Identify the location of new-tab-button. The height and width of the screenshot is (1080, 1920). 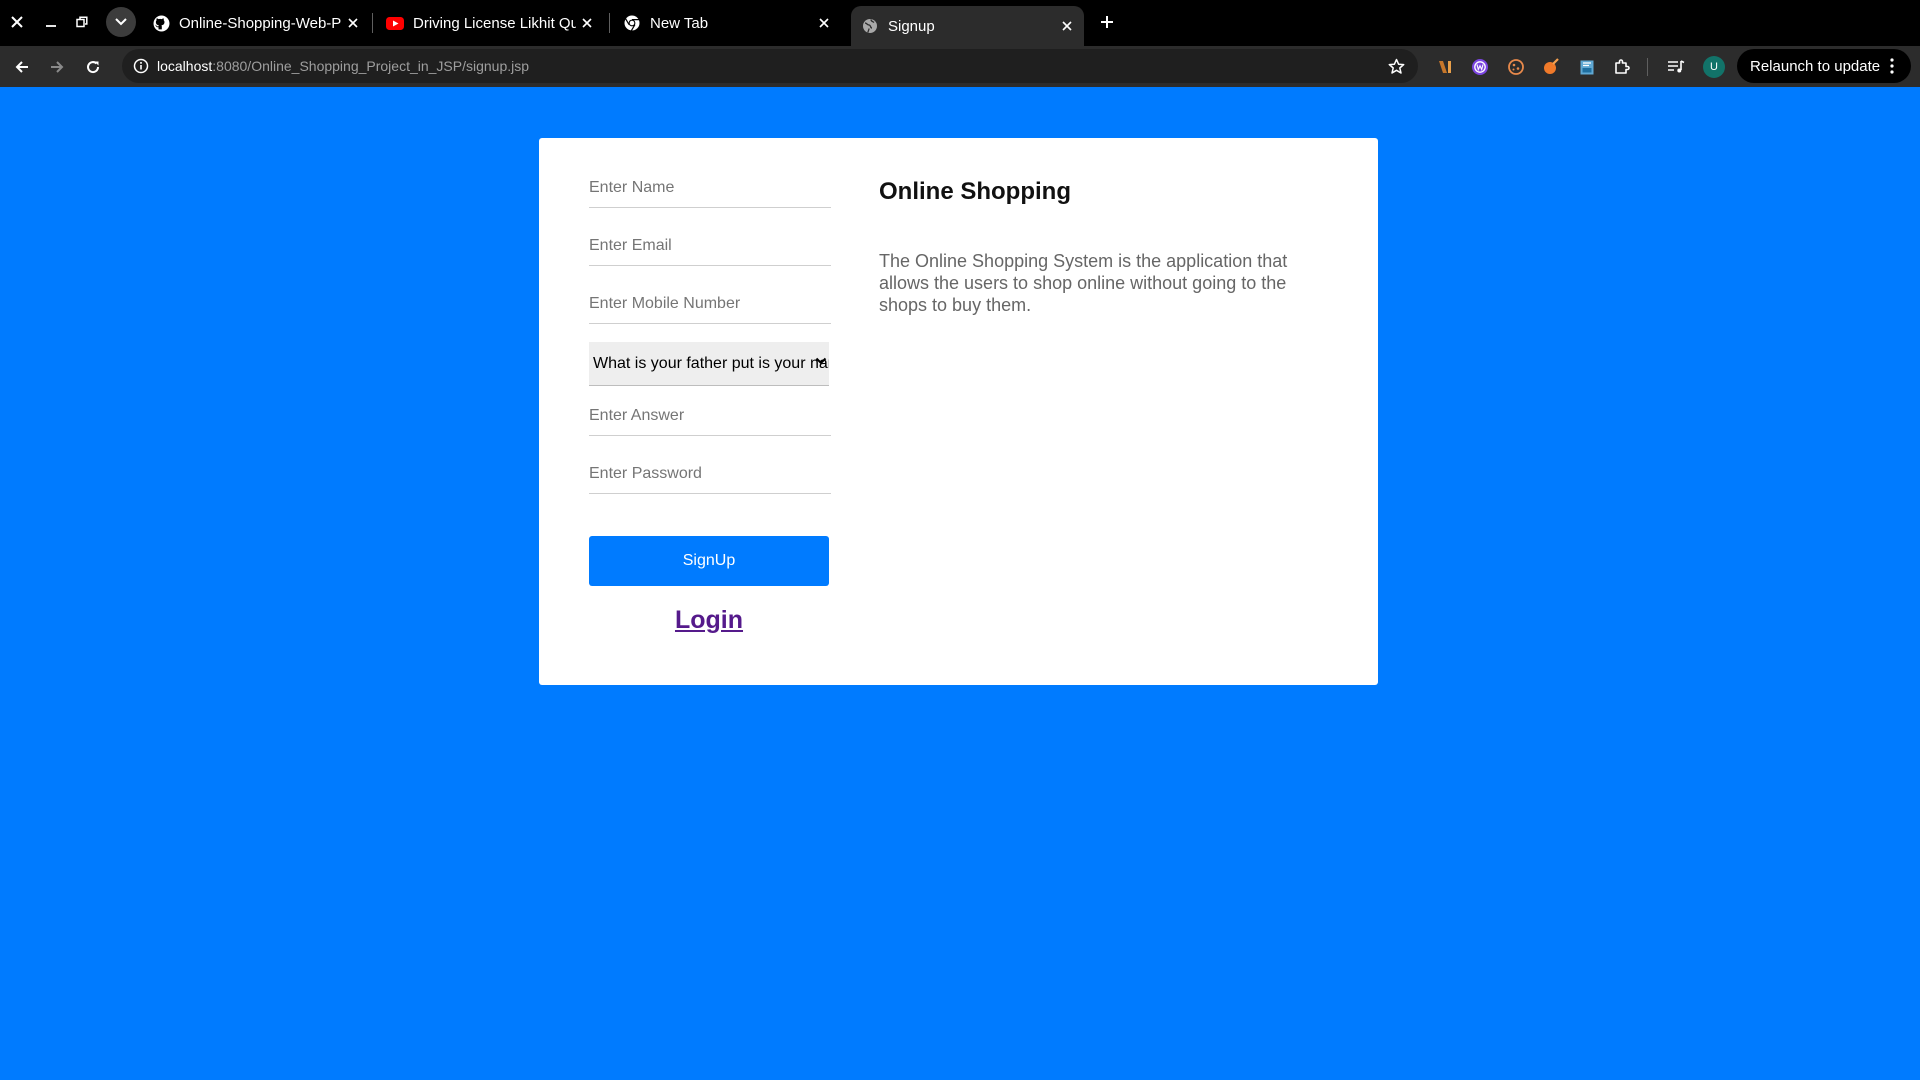
(1107, 22).